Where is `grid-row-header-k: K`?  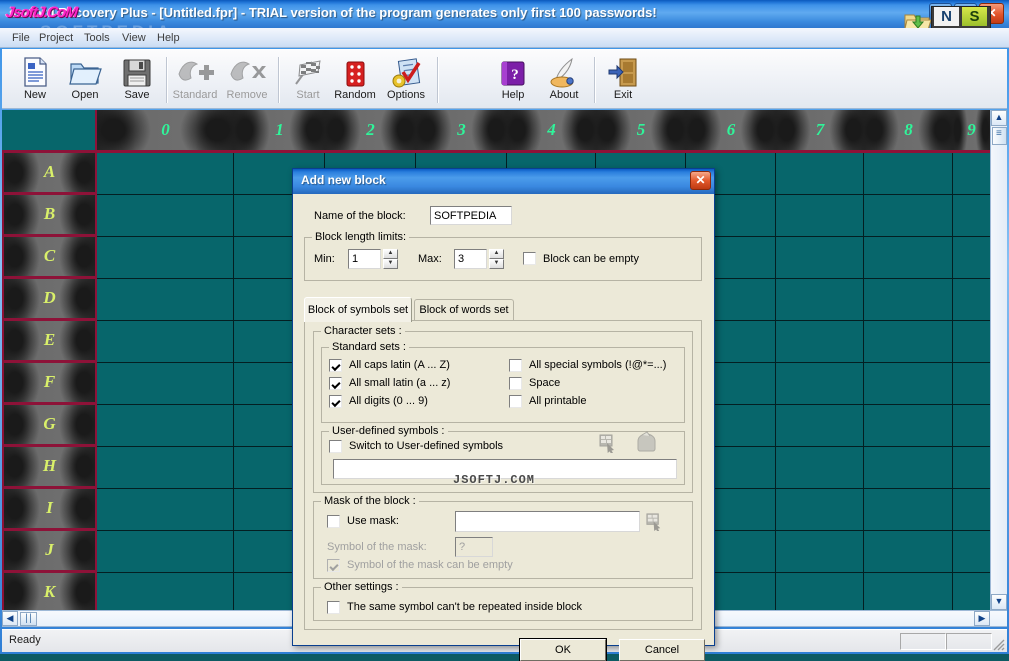
grid-row-header-k: K is located at coordinates (49, 591).